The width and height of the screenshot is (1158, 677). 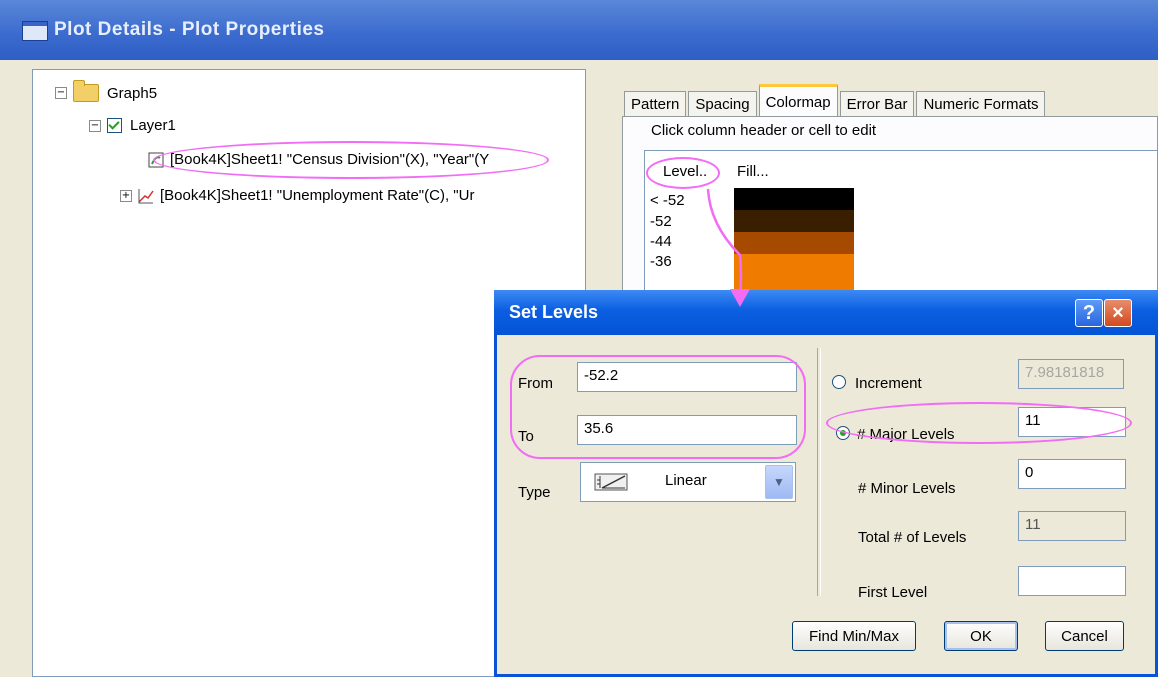 I want to click on close-button: ×, so click(x=1118, y=313).